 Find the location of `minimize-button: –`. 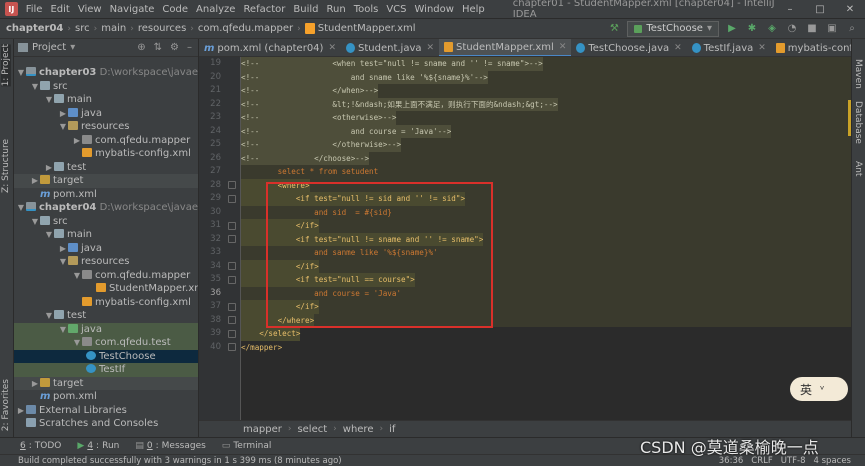

minimize-button: – is located at coordinates (790, 9).